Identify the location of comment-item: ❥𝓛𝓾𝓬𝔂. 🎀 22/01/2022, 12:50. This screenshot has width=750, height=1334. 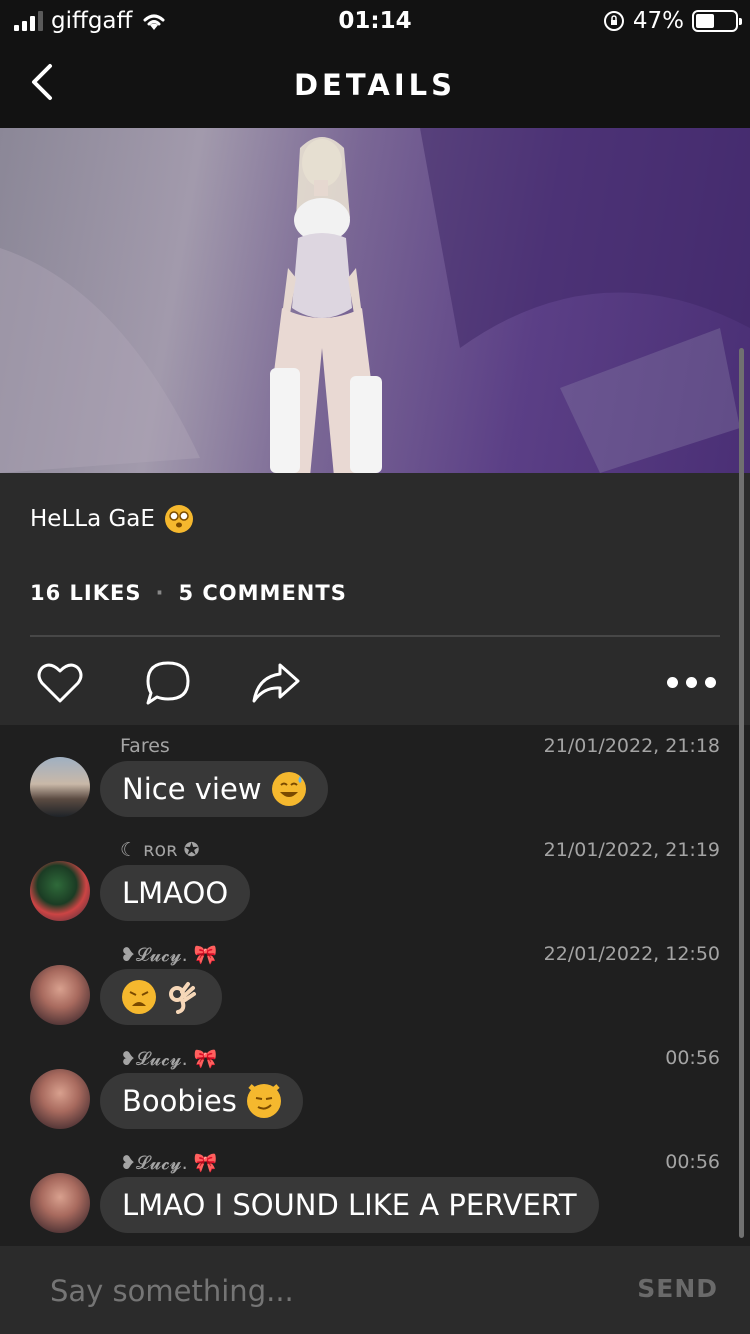
(375, 985).